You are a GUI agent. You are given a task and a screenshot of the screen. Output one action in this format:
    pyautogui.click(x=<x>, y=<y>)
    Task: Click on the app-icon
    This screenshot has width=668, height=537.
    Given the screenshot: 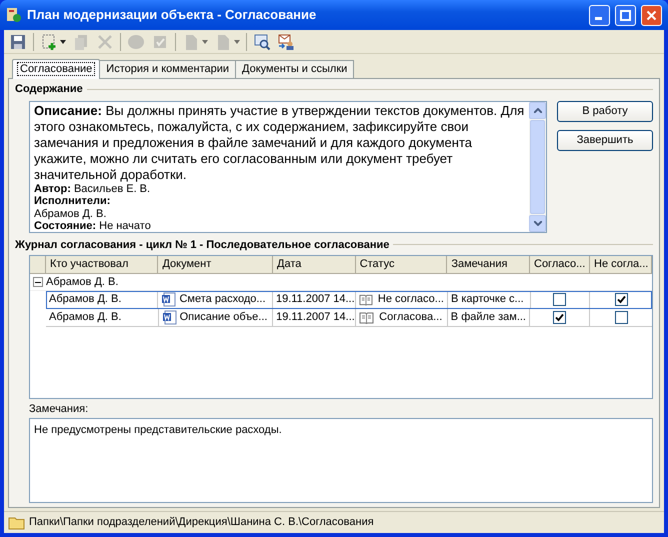 What is the action you would take?
    pyautogui.click(x=14, y=15)
    